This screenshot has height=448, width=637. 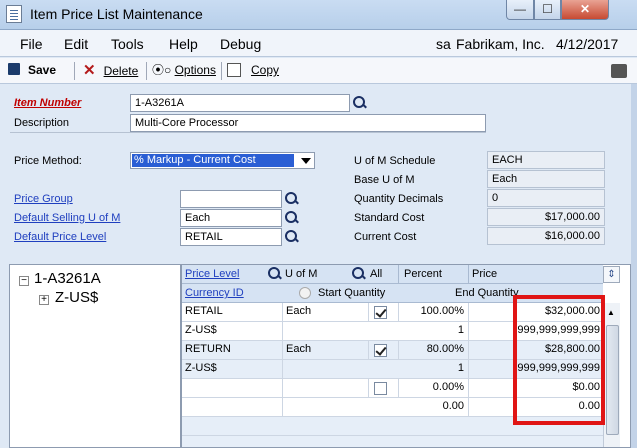 What do you see at coordinates (32, 71) in the screenshot?
I see `save-button: Save` at bounding box center [32, 71].